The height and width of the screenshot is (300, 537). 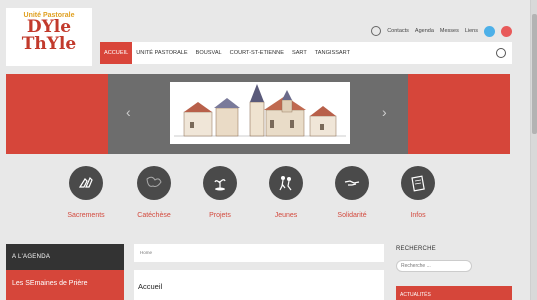 What do you see at coordinates (220, 215) in the screenshot?
I see `category-label: Projets` at bounding box center [220, 215].